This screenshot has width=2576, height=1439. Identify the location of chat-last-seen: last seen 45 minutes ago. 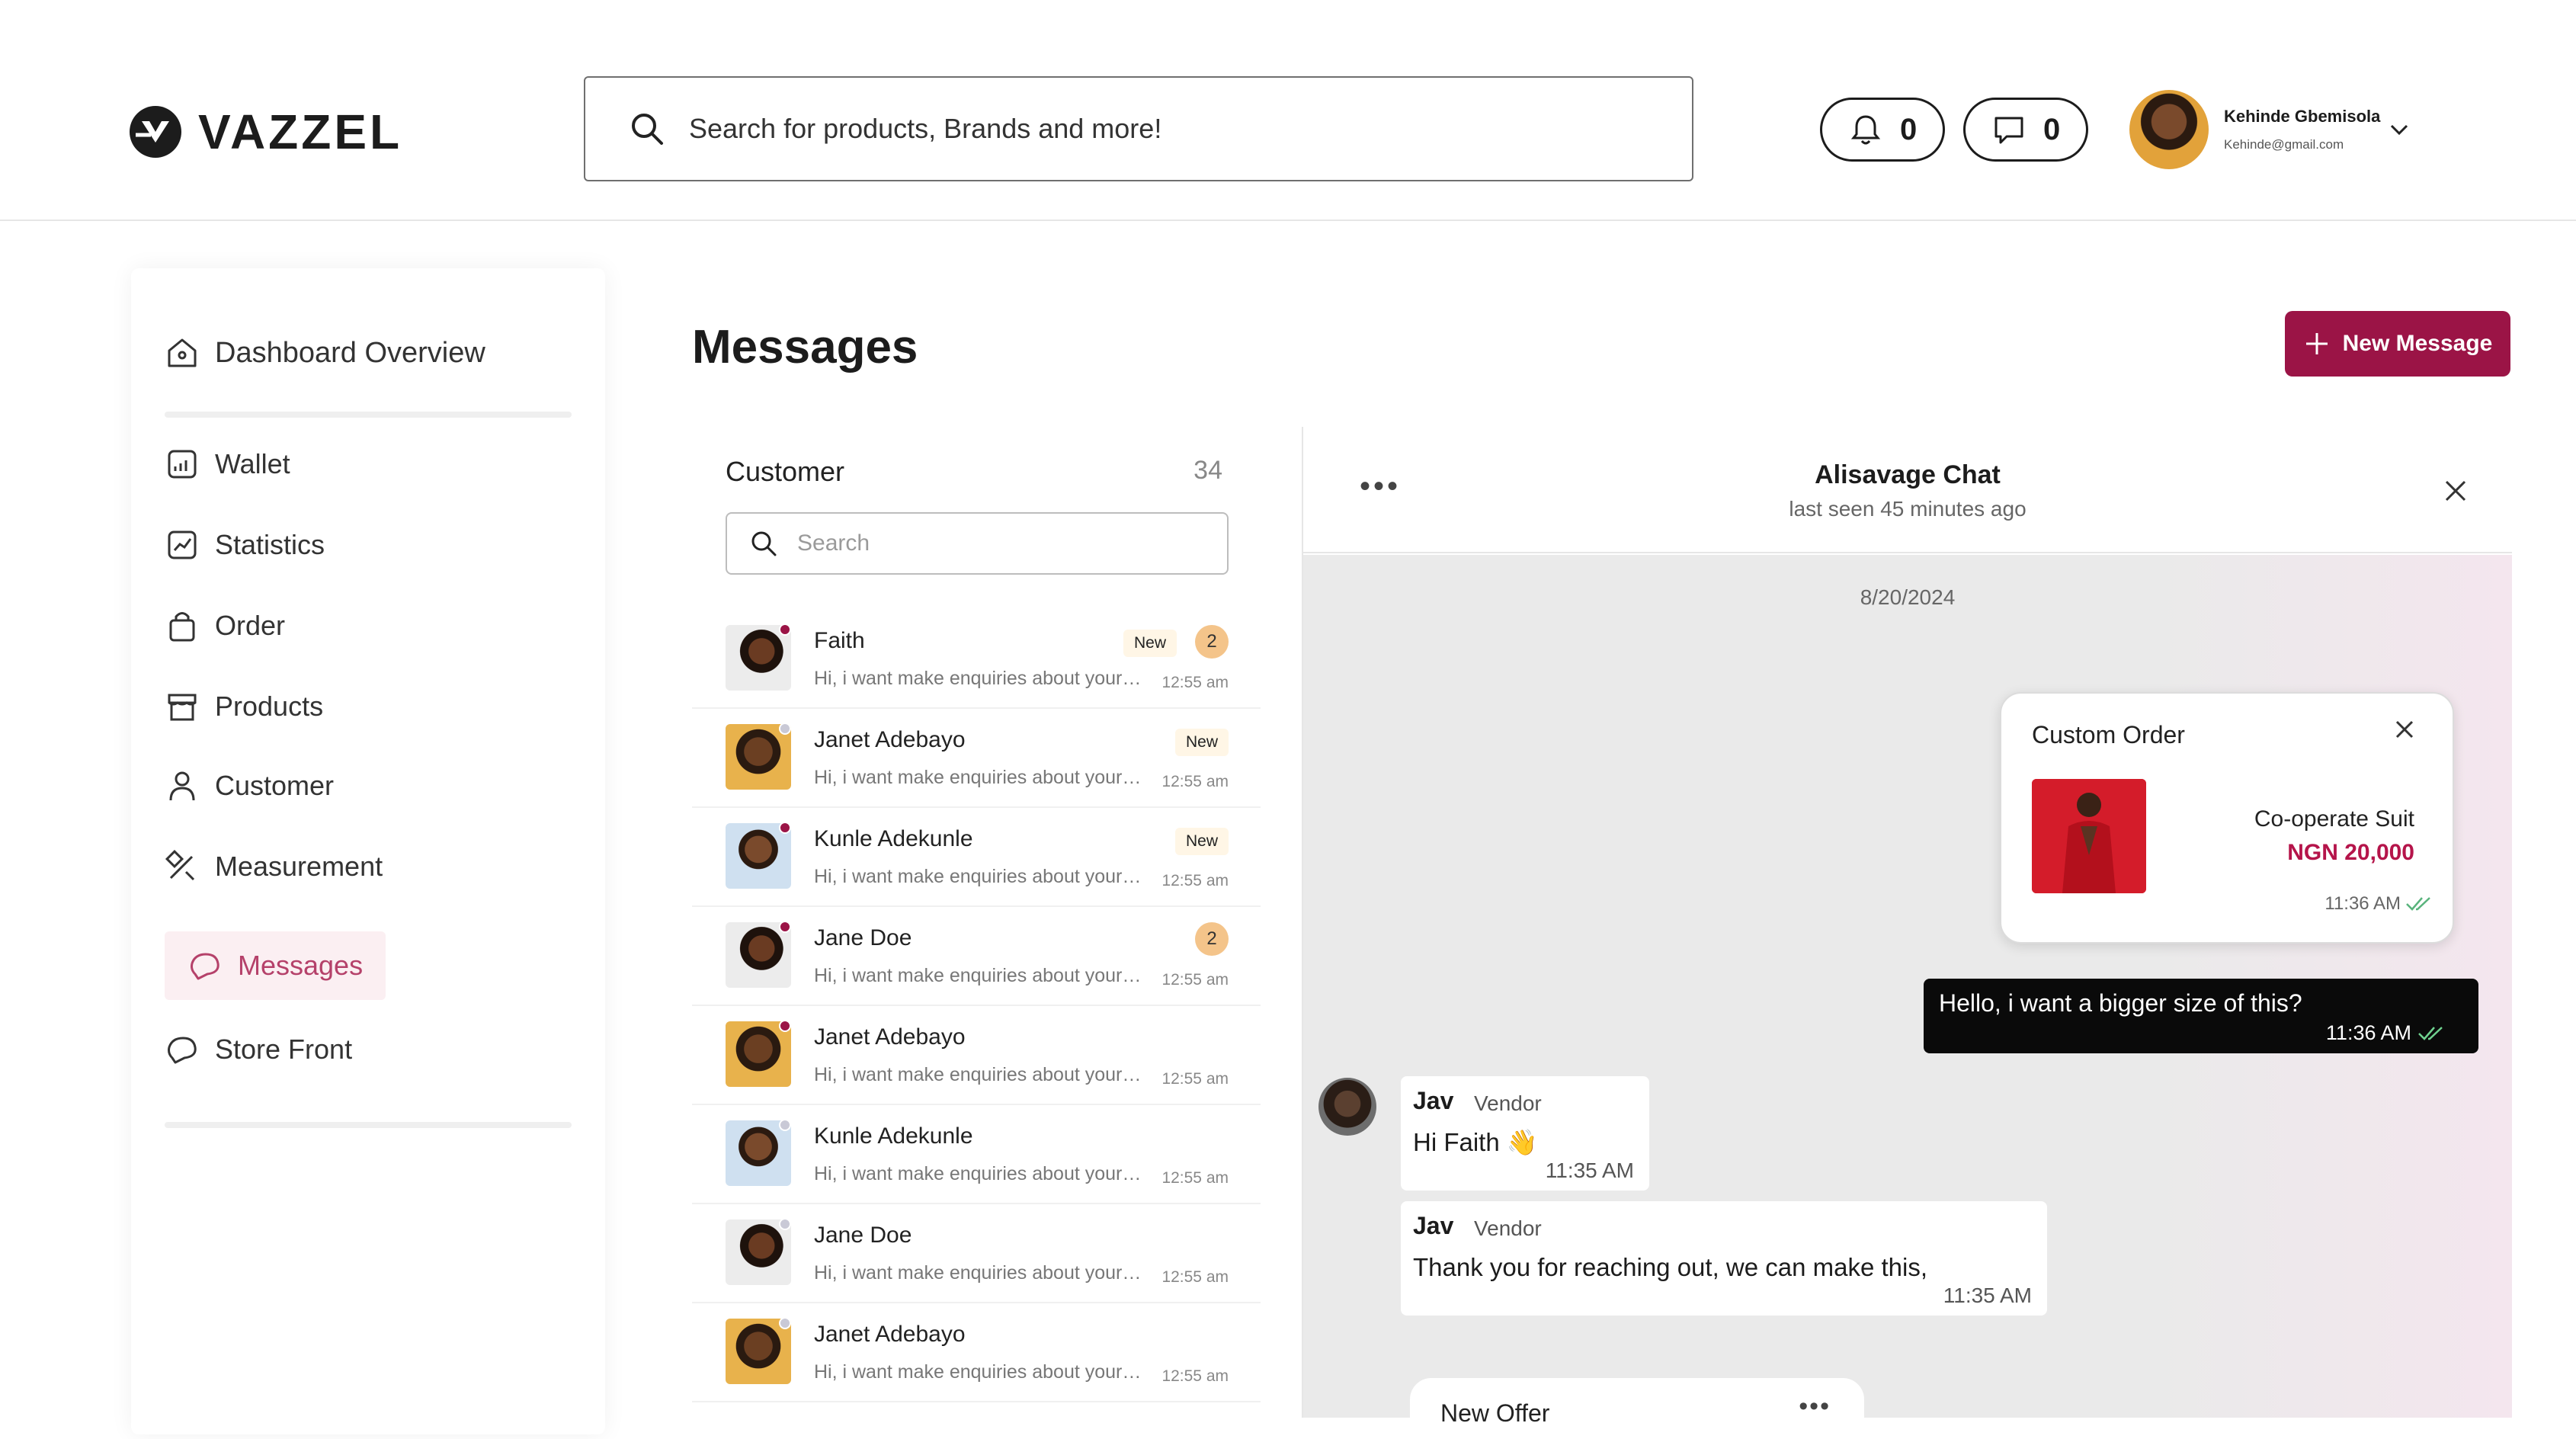
(1908, 509).